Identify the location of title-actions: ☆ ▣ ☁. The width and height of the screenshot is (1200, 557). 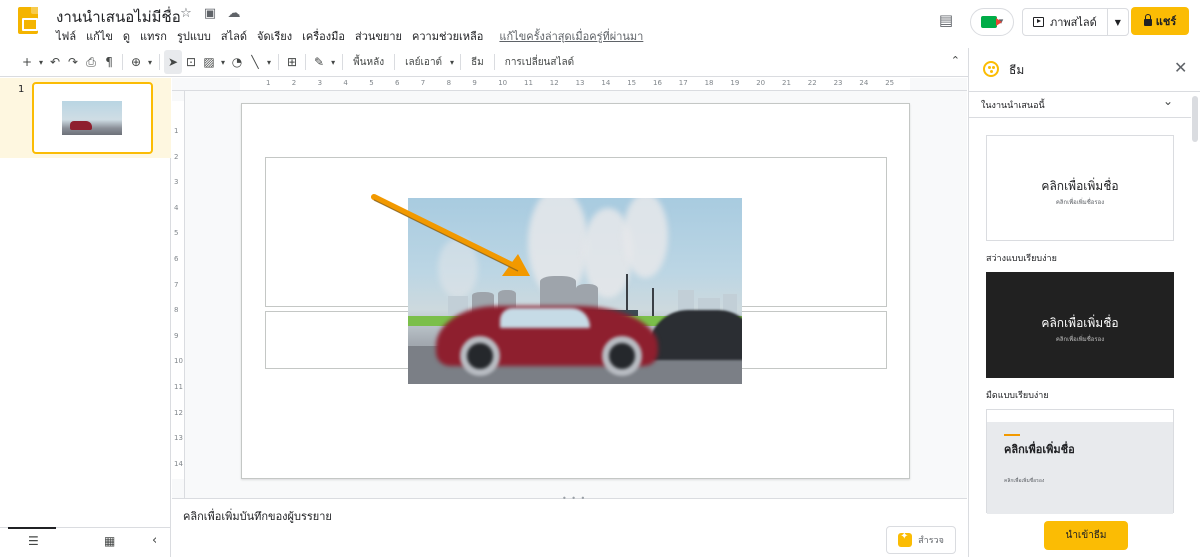
(210, 13).